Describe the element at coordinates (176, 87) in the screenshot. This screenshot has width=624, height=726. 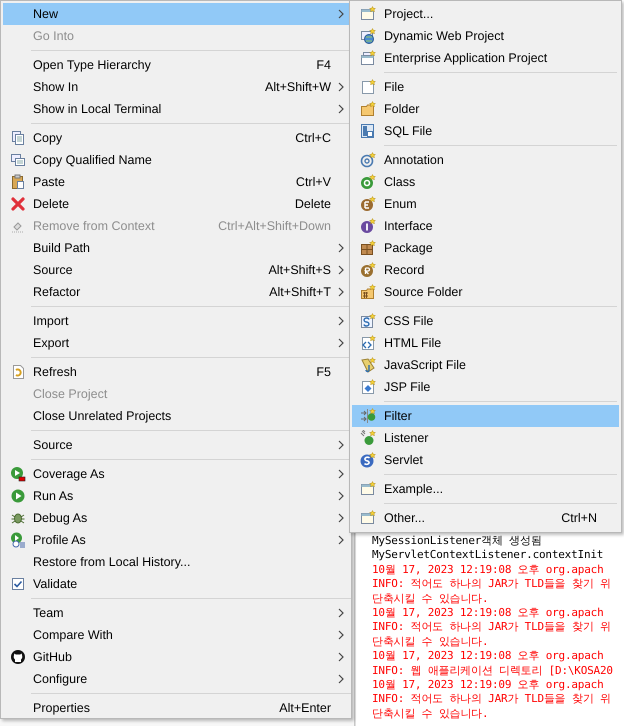
I see `menu-item: Show In Alt+Shift+W` at that location.